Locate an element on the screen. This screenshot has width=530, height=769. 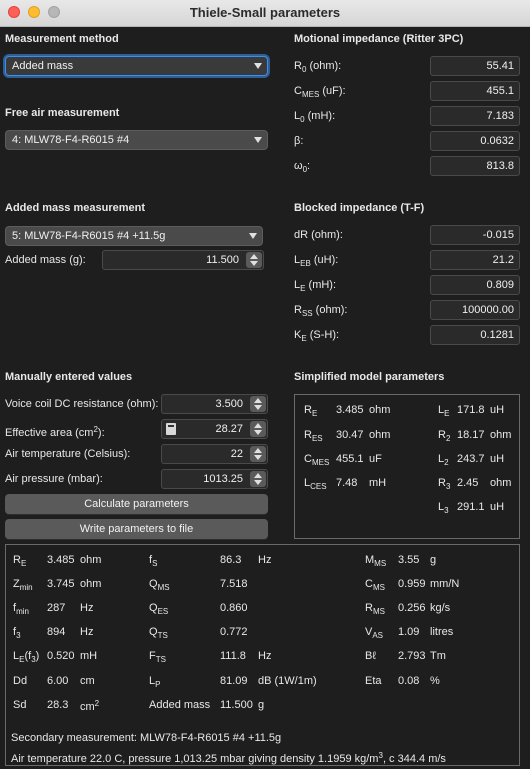
simplified-symbol: L2 is located at coordinates (443, 460).